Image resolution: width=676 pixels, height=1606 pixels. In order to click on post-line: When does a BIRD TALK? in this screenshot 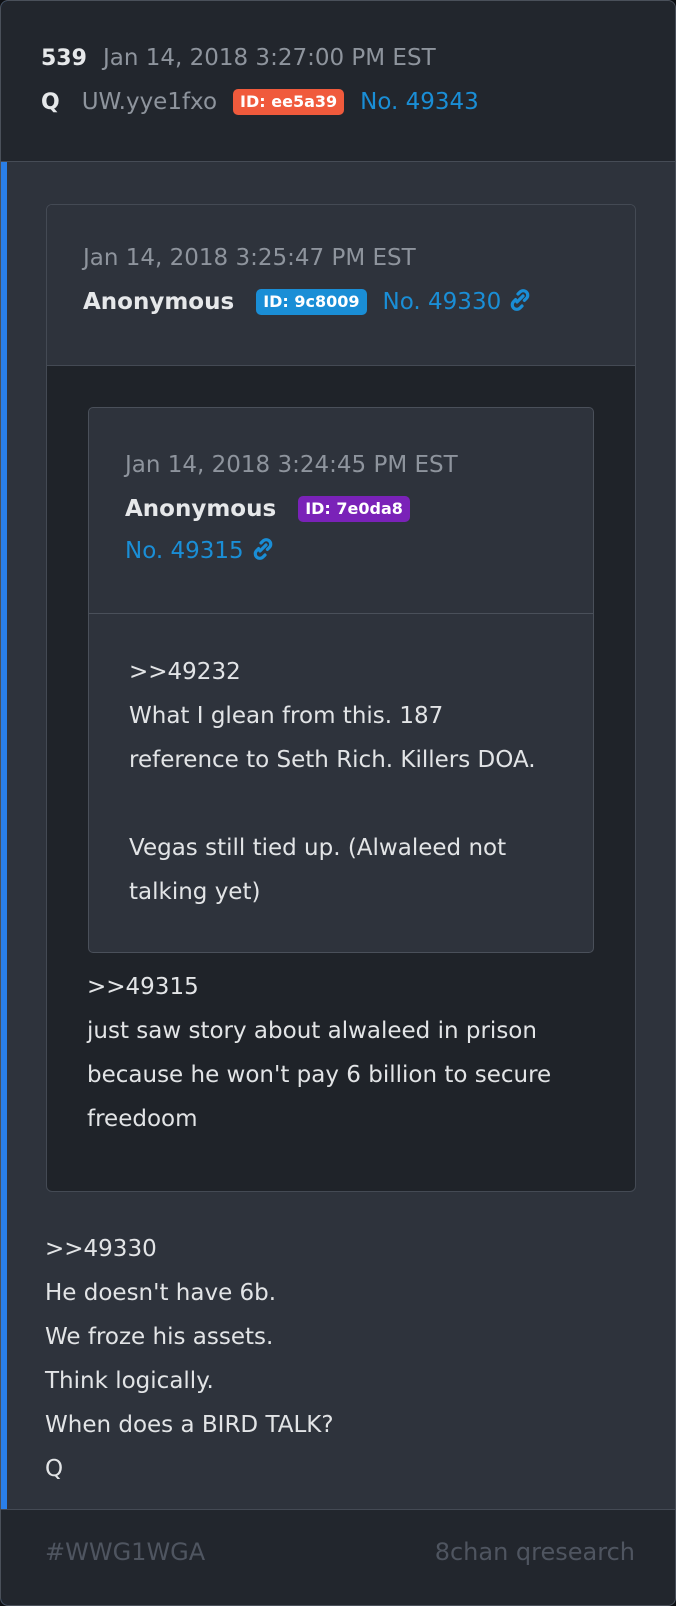, I will do `click(189, 1425)`.